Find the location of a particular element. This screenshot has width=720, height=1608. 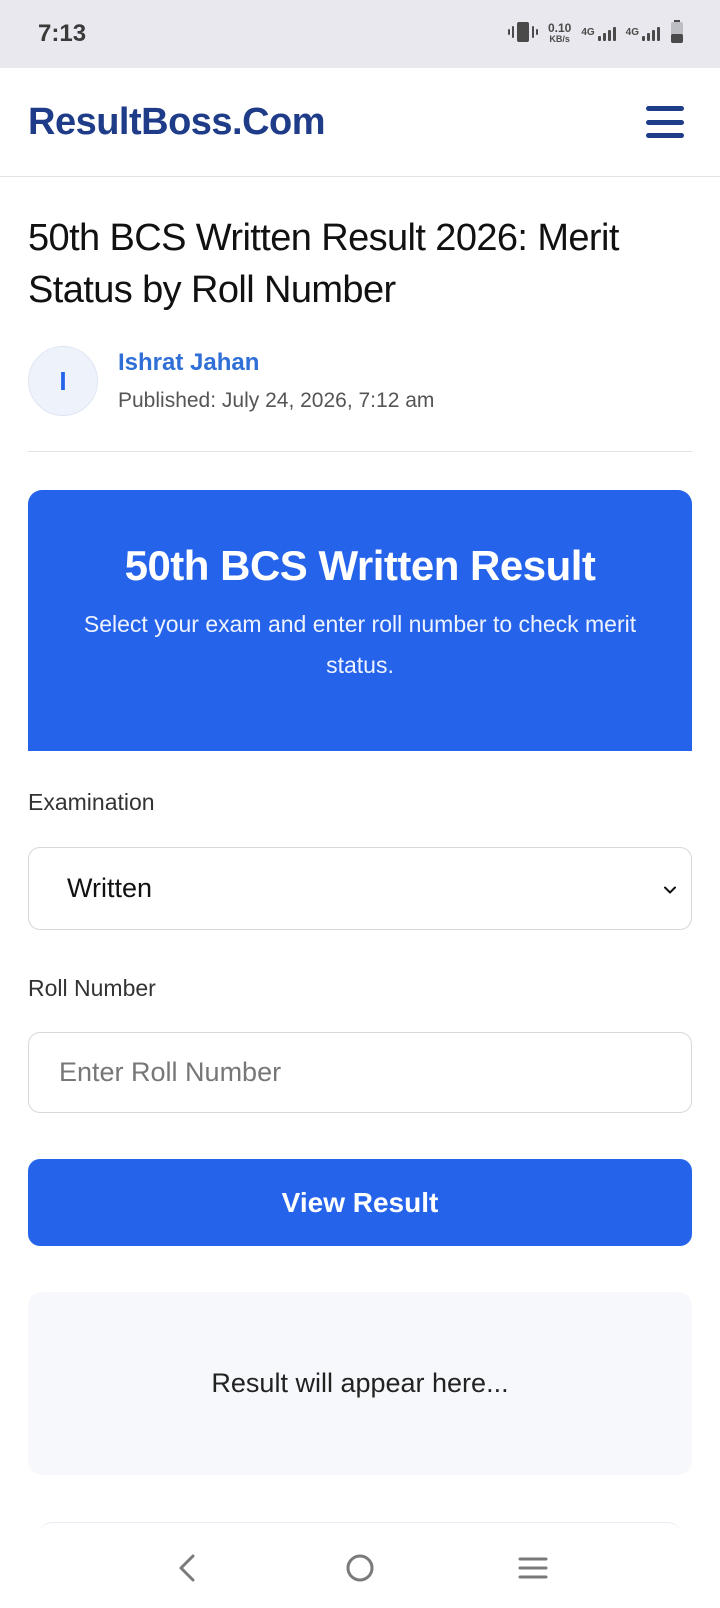

hamburger-menu-icon is located at coordinates (665, 122).